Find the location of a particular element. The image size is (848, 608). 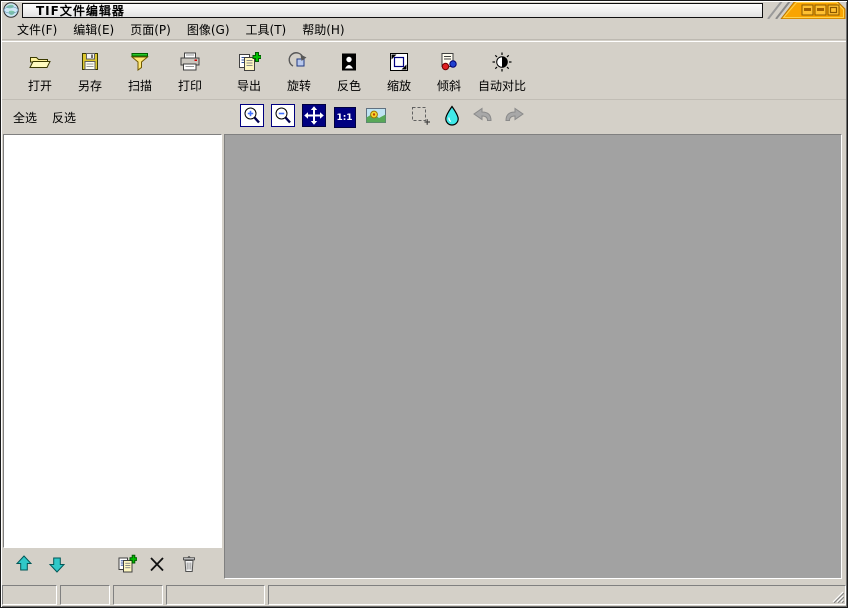

export-button: 导出 is located at coordinates (249, 72).